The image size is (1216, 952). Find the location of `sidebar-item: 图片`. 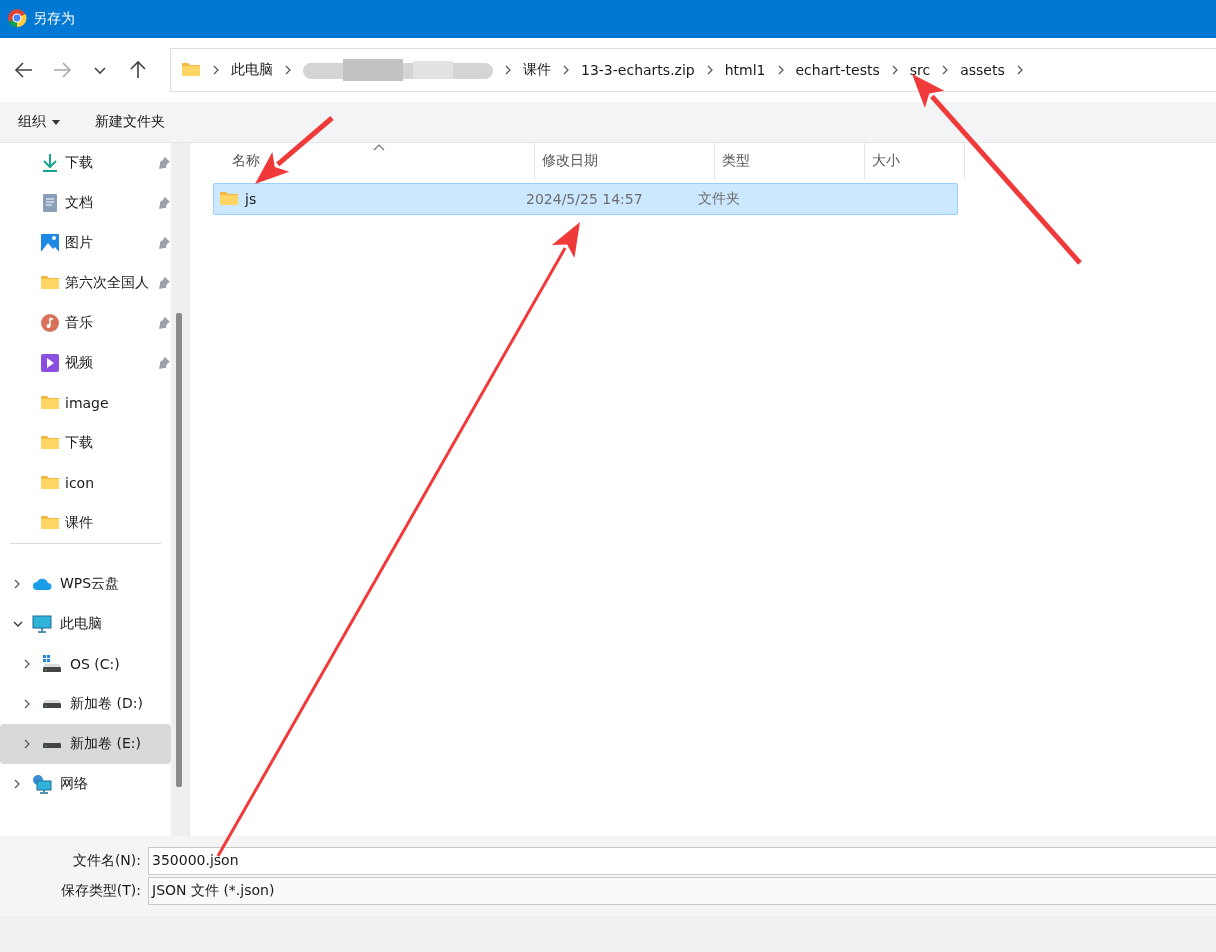

sidebar-item: 图片 is located at coordinates (85, 243).